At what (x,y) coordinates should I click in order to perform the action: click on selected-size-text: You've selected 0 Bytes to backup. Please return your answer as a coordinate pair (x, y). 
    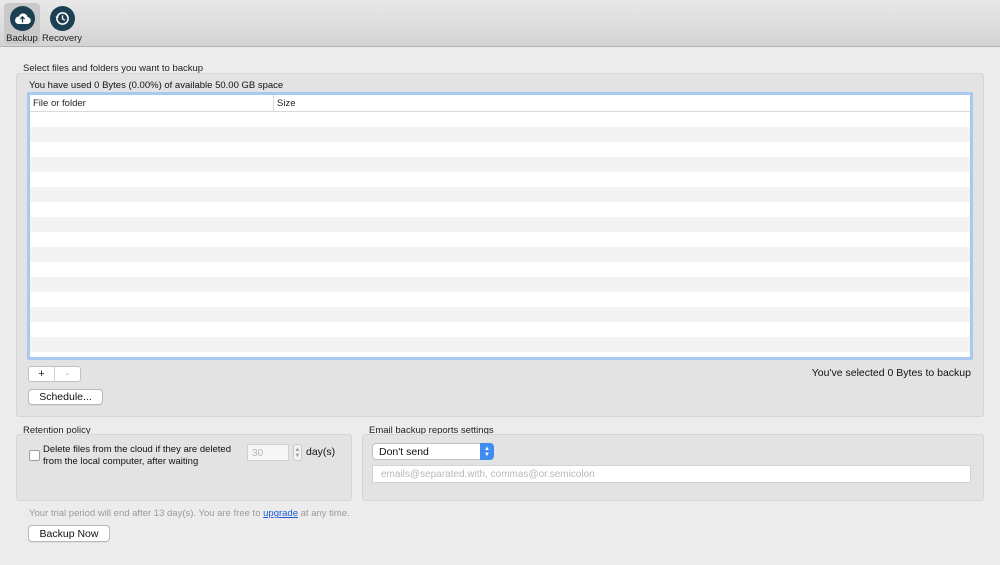
    Looking at the image, I should click on (891, 373).